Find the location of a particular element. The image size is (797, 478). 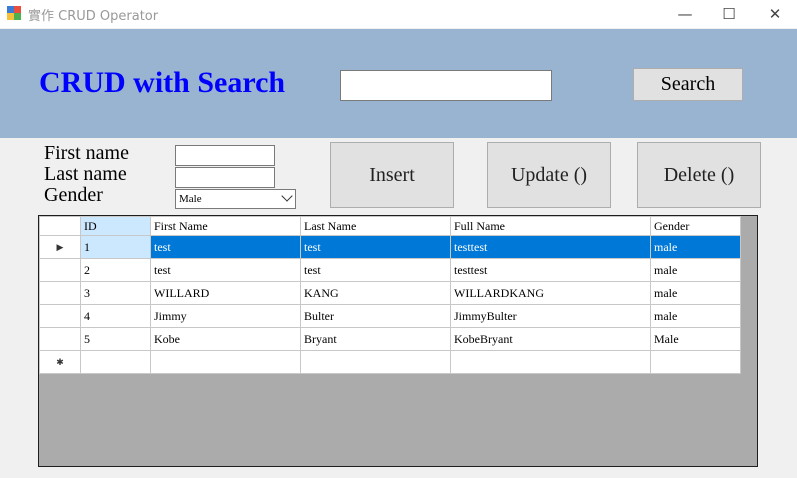

search-button: Search is located at coordinates (688, 84).